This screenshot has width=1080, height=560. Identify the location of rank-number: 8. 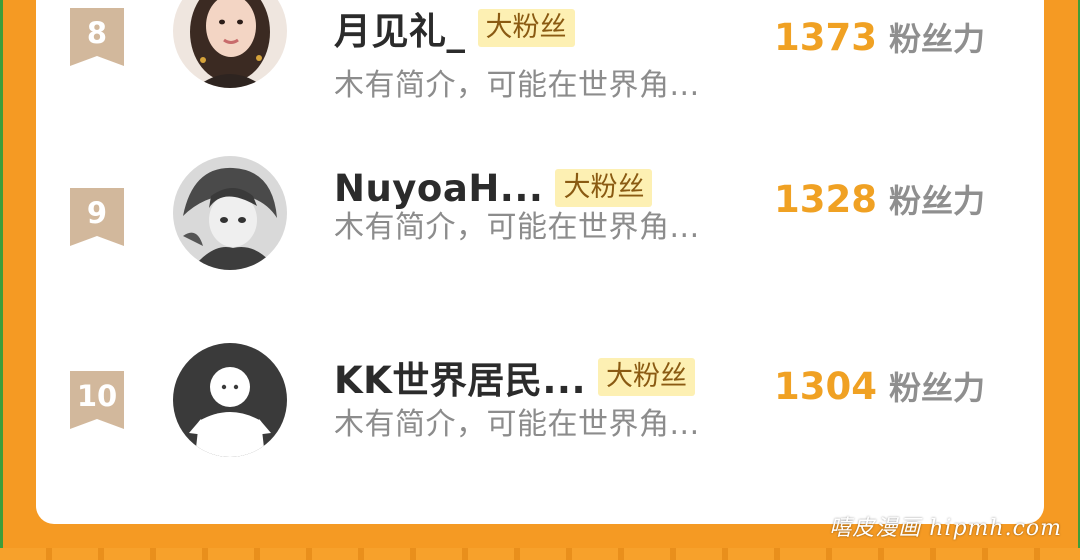
(97, 33).